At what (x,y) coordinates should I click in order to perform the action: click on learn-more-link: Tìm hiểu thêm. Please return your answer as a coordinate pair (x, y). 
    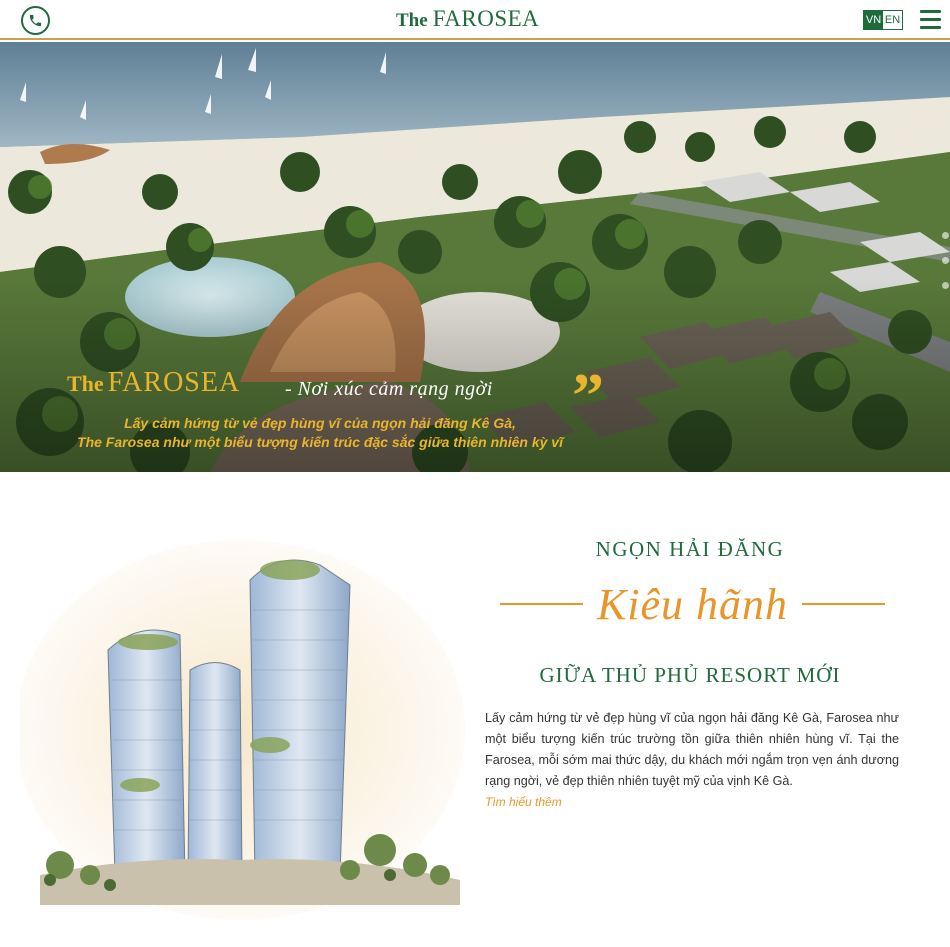
    Looking at the image, I should click on (523, 802).